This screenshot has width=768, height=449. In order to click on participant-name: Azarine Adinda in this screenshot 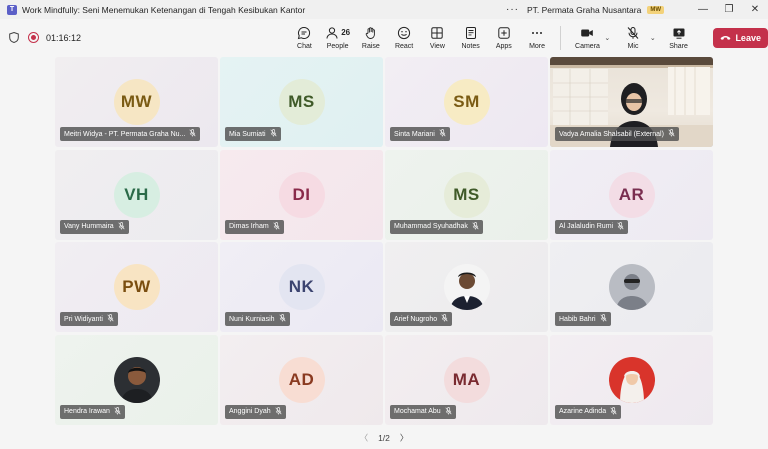, I will do `click(583, 411)`.